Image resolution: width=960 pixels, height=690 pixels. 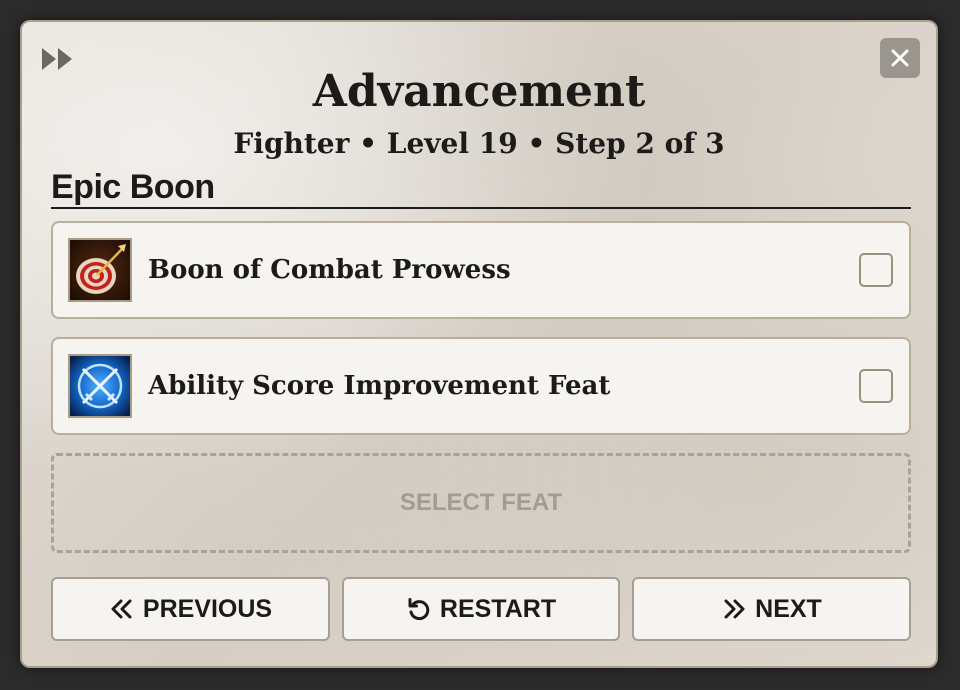 I want to click on rotate-ccw-icon, so click(x=419, y=609).